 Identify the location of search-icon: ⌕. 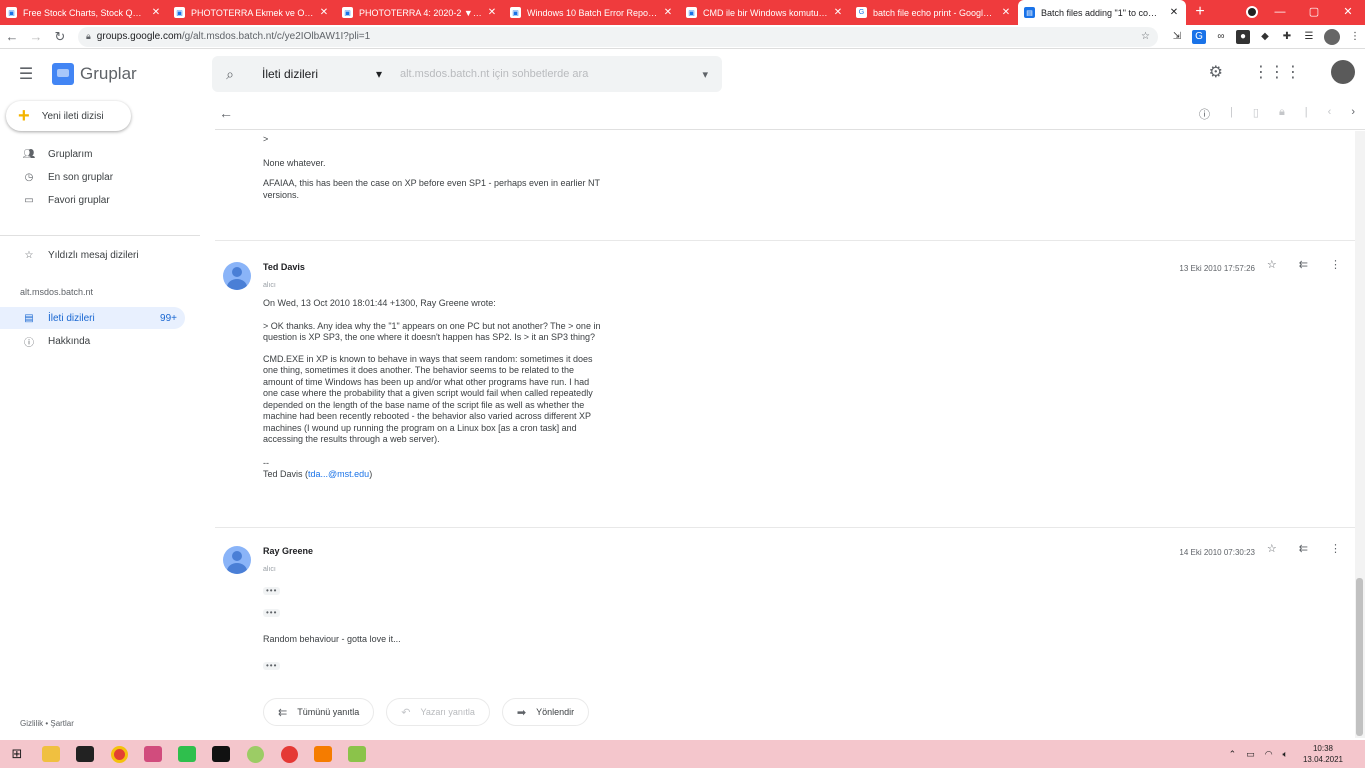
(230, 74).